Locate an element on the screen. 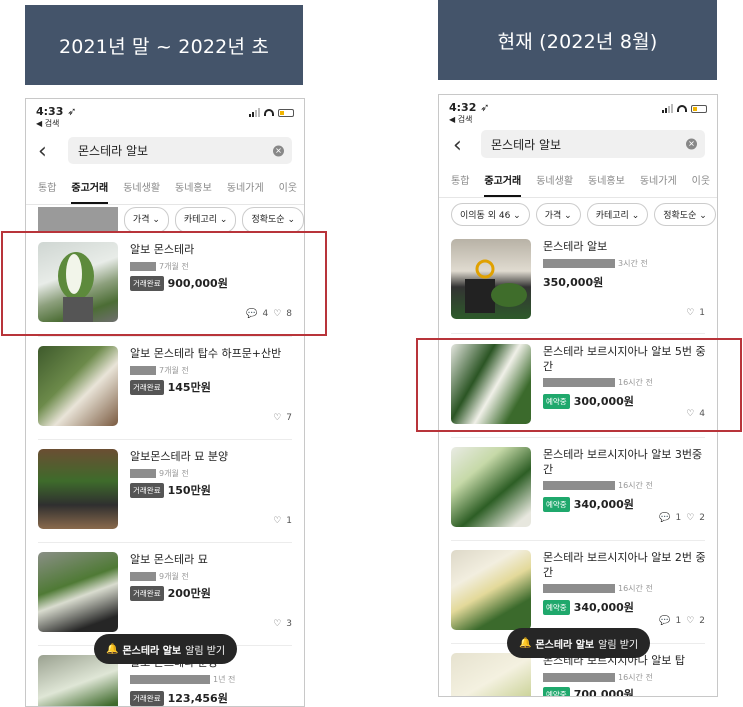  item-counts: 💬 1 ♡ 2 is located at coordinates (682, 518).